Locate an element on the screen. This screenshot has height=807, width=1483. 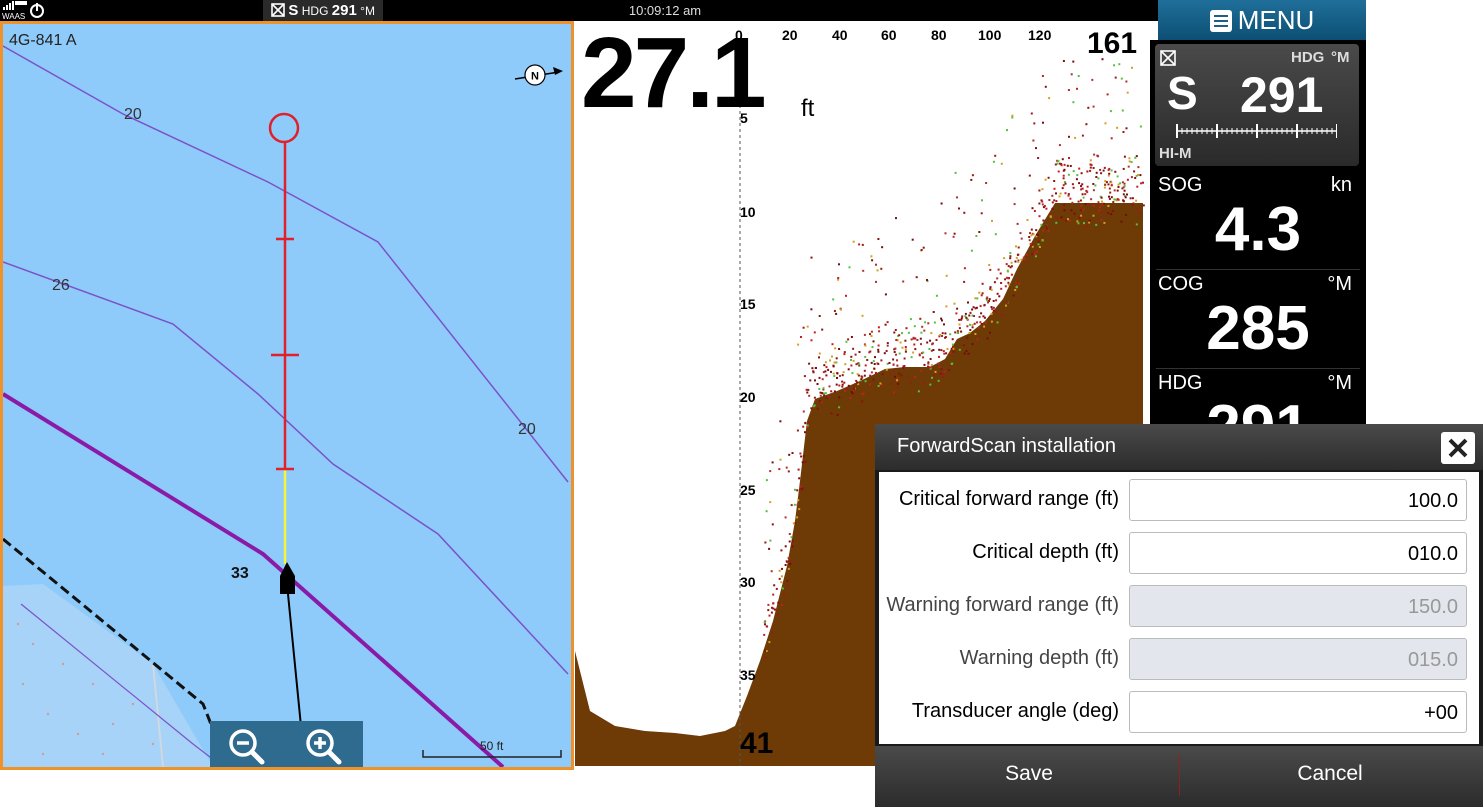
compass-tile: HDG °M S 291 HI-M is located at coordinates (1257, 105).